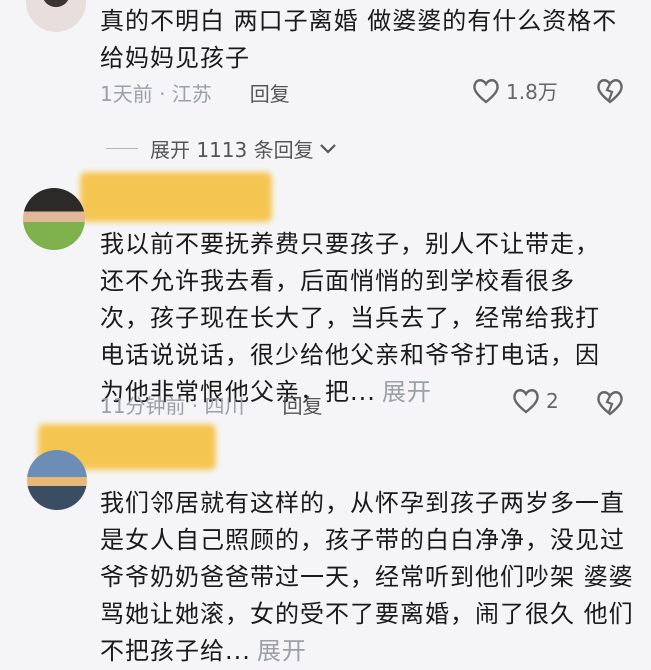  I want to click on chevron-down-icon, so click(327, 148).